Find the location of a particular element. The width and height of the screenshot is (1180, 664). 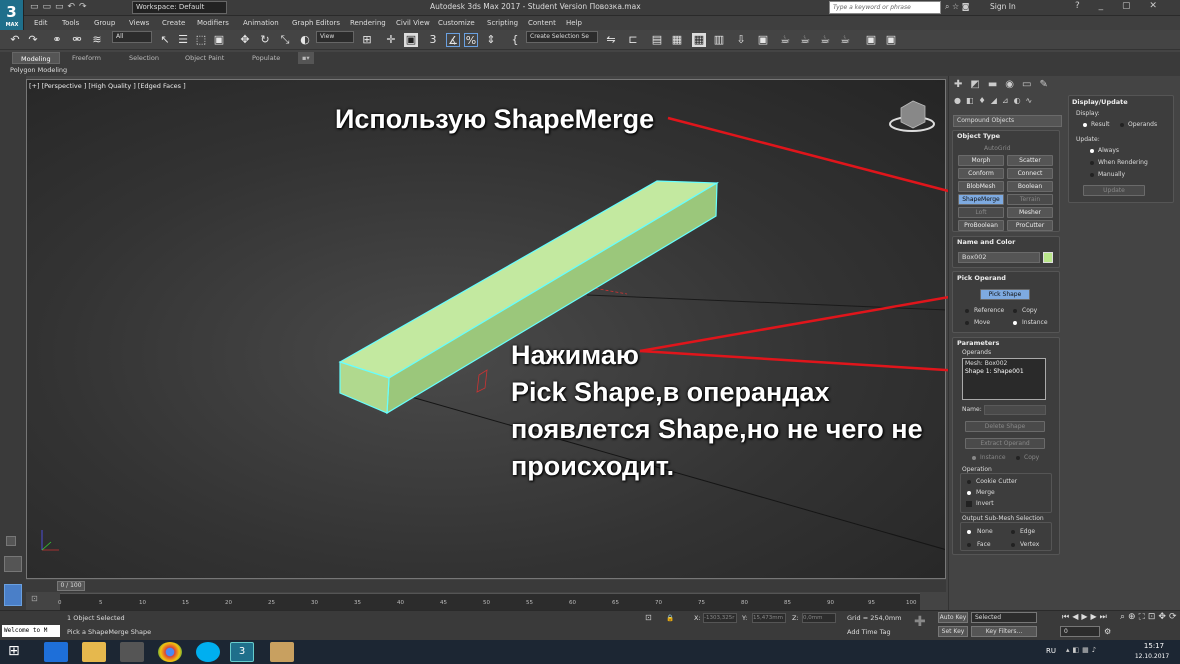

window-controls: ? _ ▢ ✕ is located at coordinates (1120, 6).